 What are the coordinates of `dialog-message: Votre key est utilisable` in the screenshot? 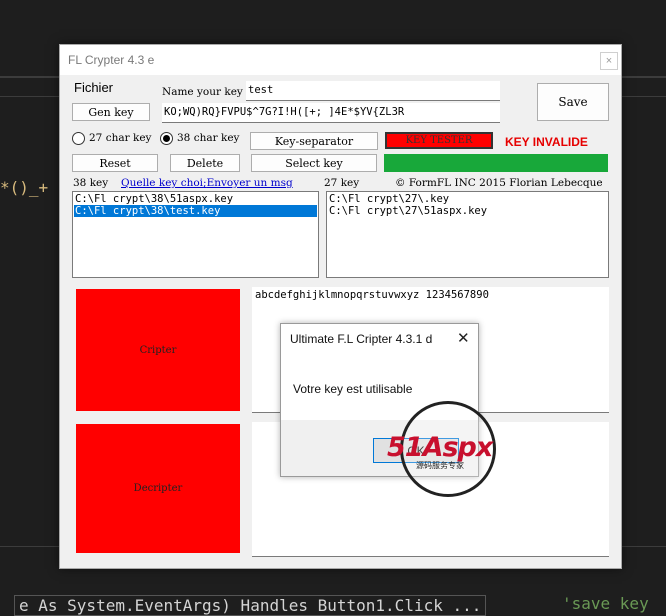 It's located at (353, 389).